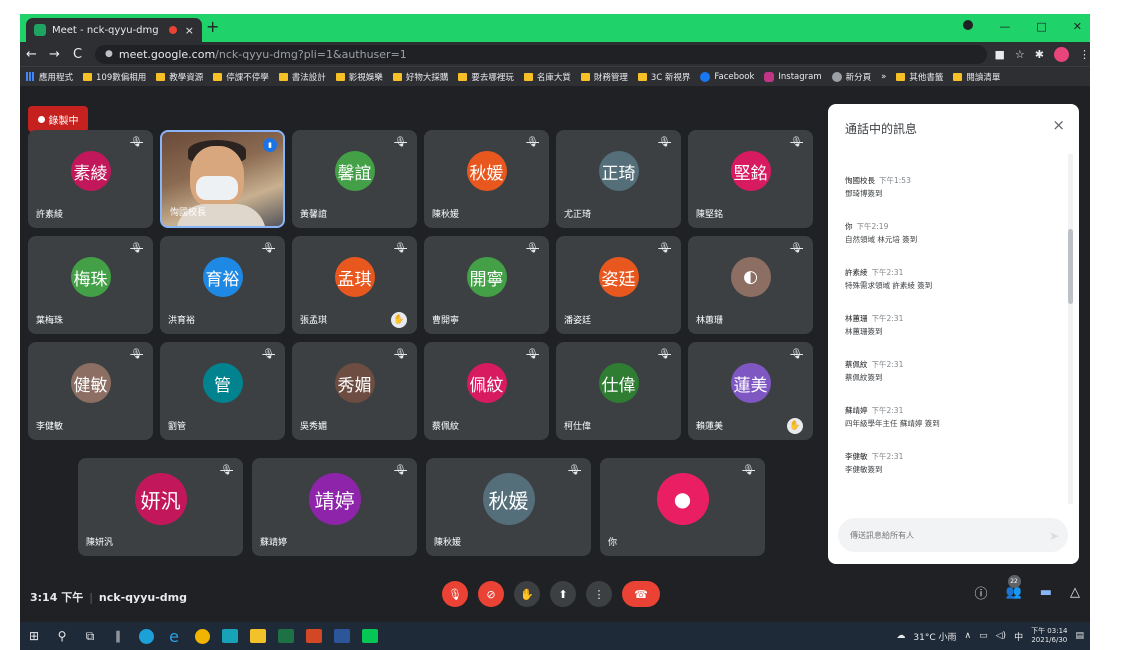 The height and width of the screenshot is (650, 1131). I want to click on star-icon: ☆, so click(1020, 54).